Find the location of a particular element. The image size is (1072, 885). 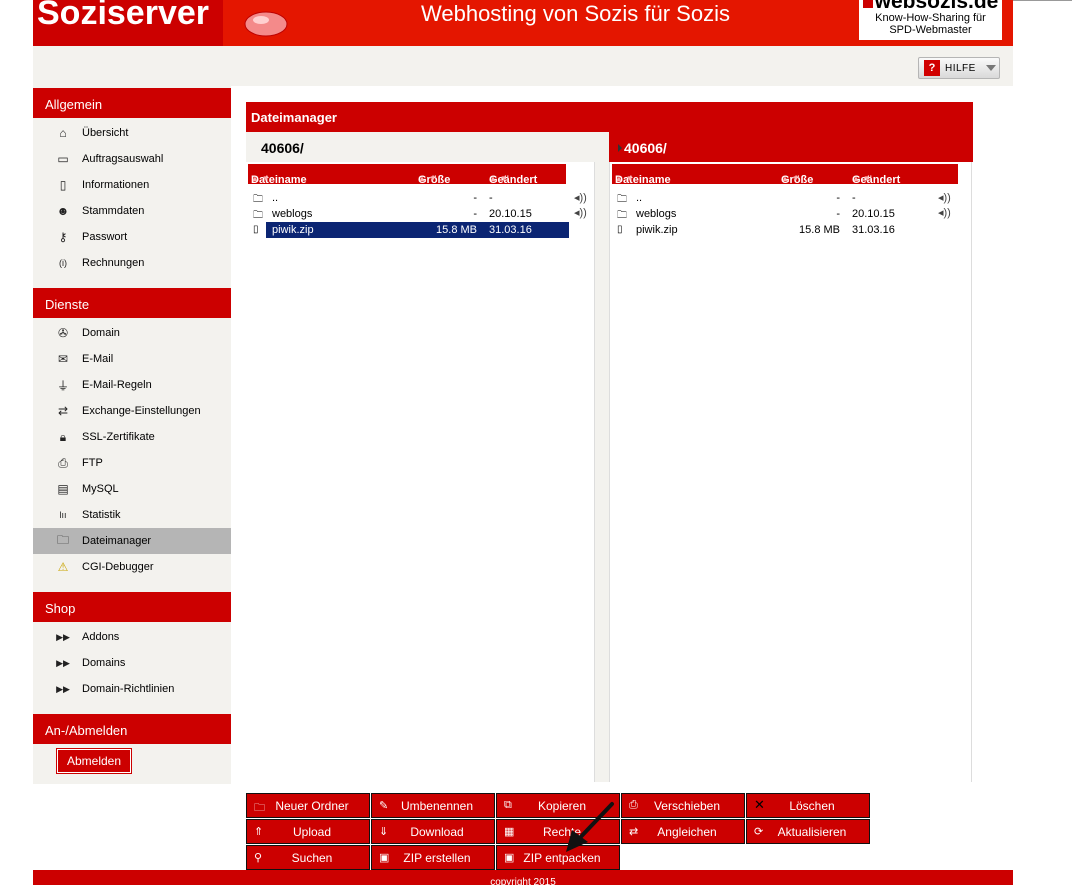

help-button: ? HILFE is located at coordinates (959, 68).